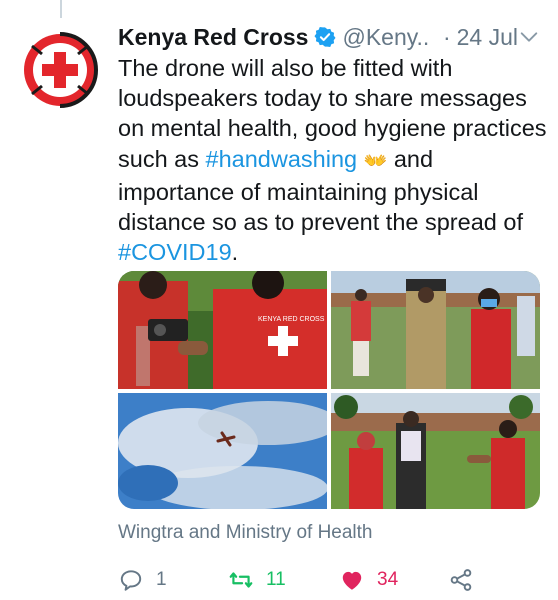  Describe the element at coordinates (161, 579) in the screenshot. I see `reply-count: 1` at that location.